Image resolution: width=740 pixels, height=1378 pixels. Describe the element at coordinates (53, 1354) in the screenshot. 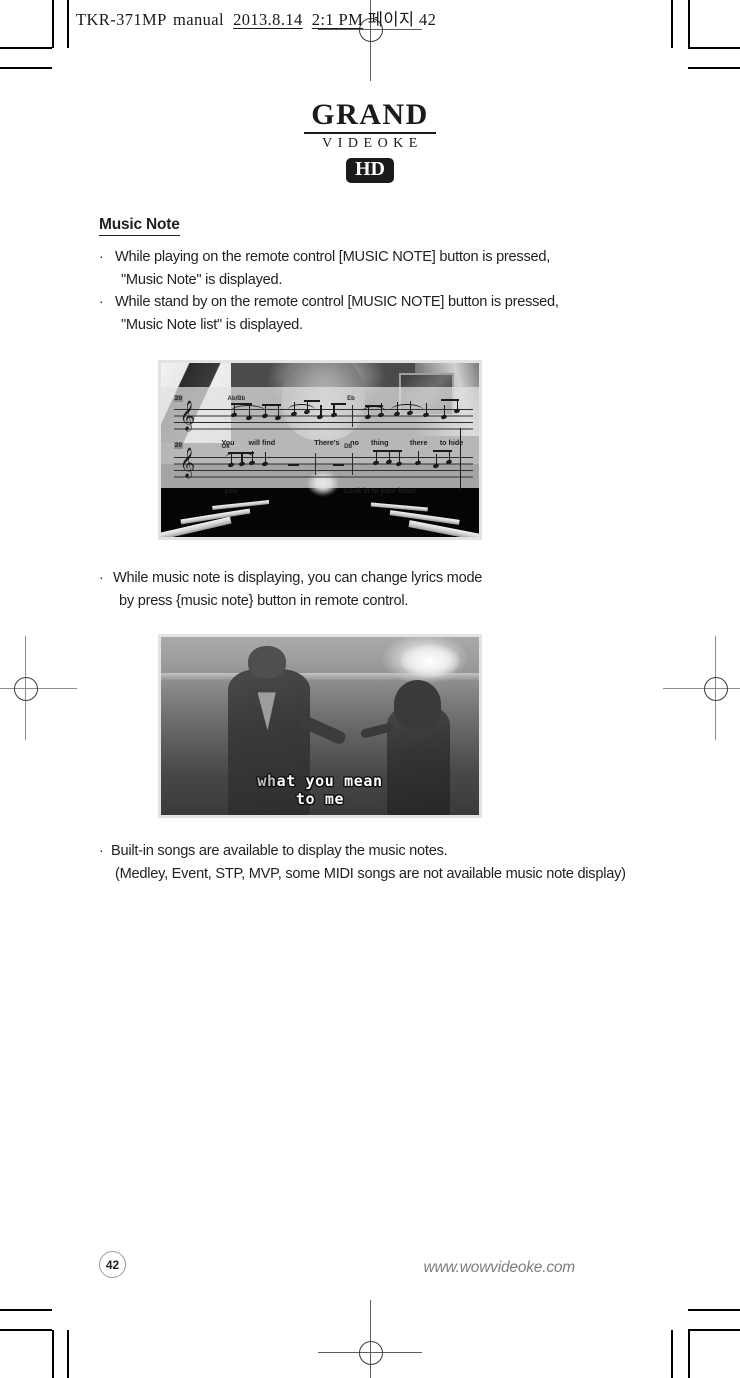

I see `crop-mark-bottom-left-vertical-outer` at that location.